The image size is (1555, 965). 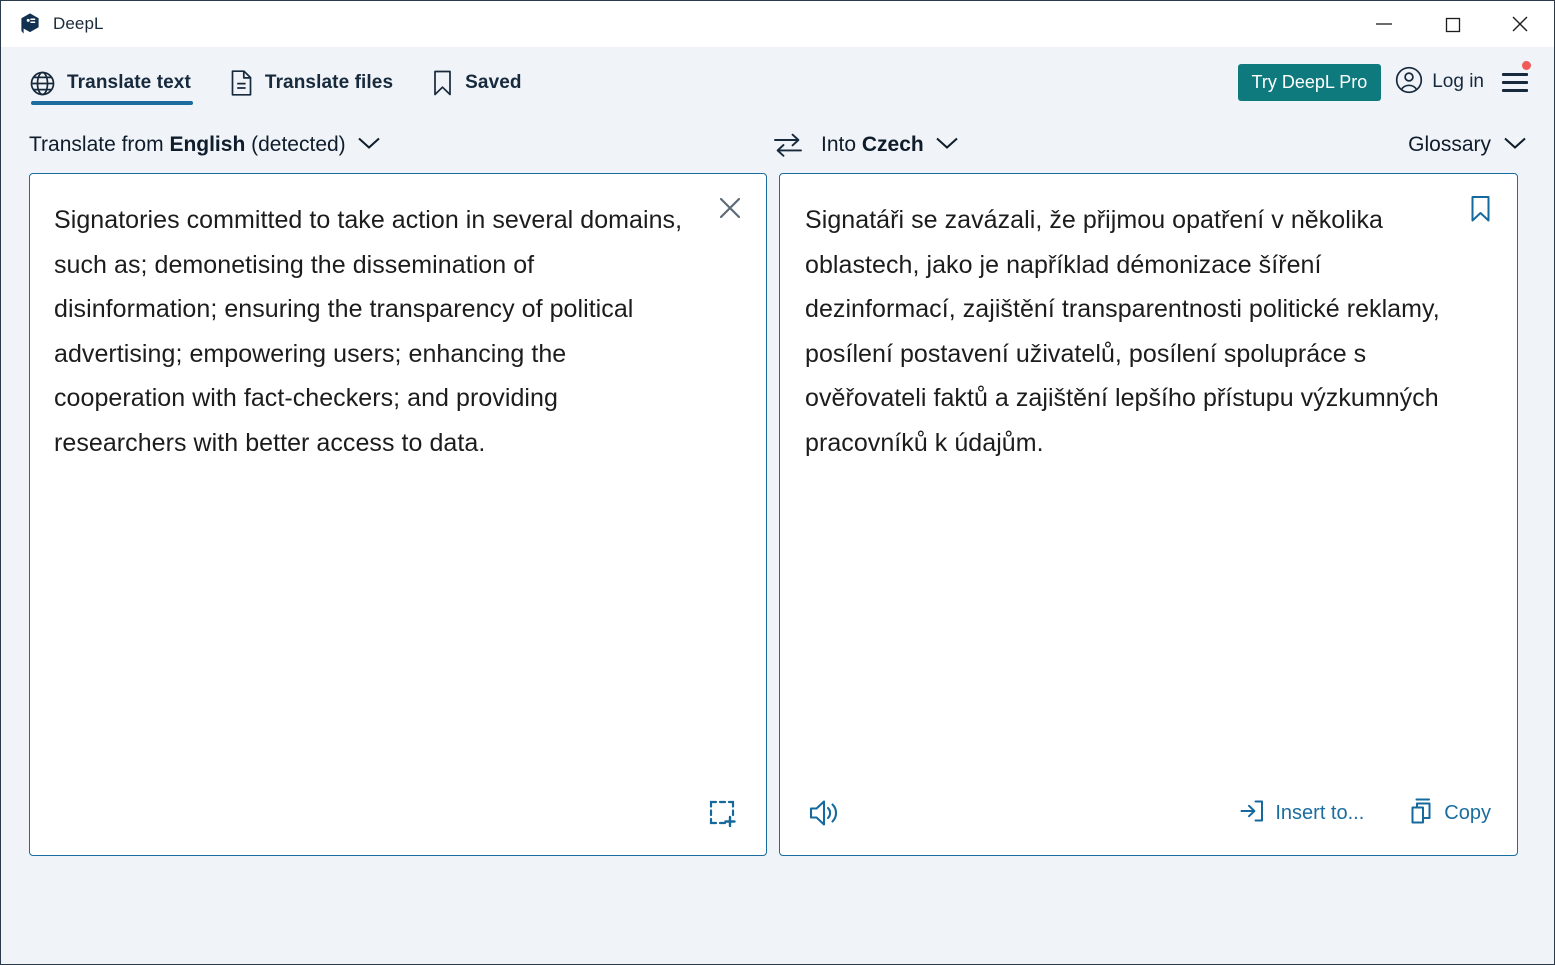 I want to click on copy-icon, so click(x=1421, y=813).